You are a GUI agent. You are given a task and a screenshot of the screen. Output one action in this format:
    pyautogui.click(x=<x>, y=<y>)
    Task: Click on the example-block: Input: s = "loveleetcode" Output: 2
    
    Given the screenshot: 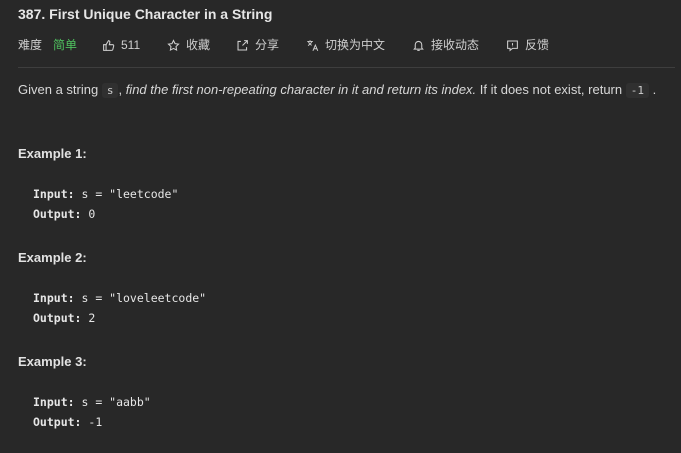 What is the action you would take?
    pyautogui.click(x=119, y=308)
    